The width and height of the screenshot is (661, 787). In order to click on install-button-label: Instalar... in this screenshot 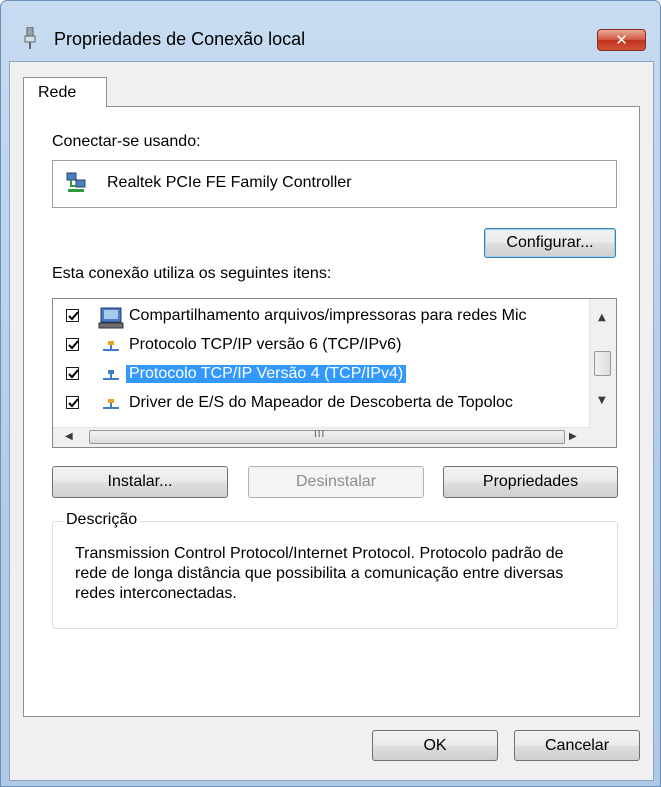, I will do `click(140, 481)`.